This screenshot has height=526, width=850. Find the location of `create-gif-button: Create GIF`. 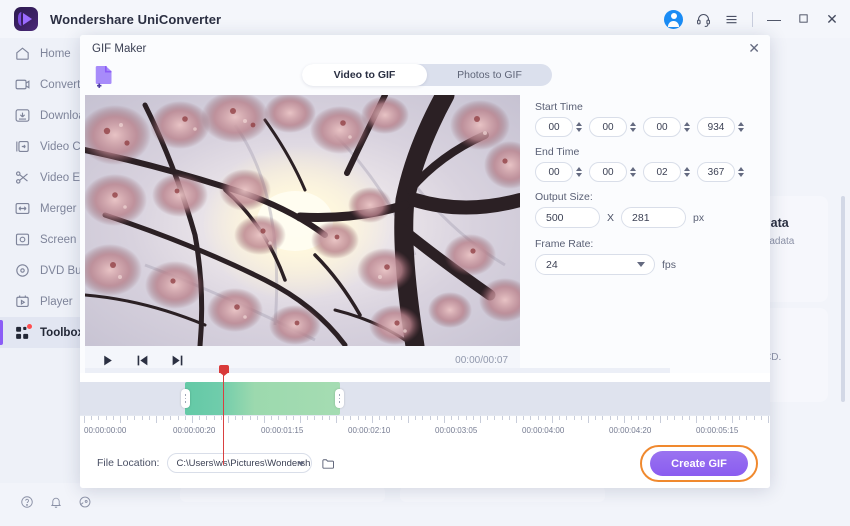

create-gif-button: Create GIF is located at coordinates (699, 463).